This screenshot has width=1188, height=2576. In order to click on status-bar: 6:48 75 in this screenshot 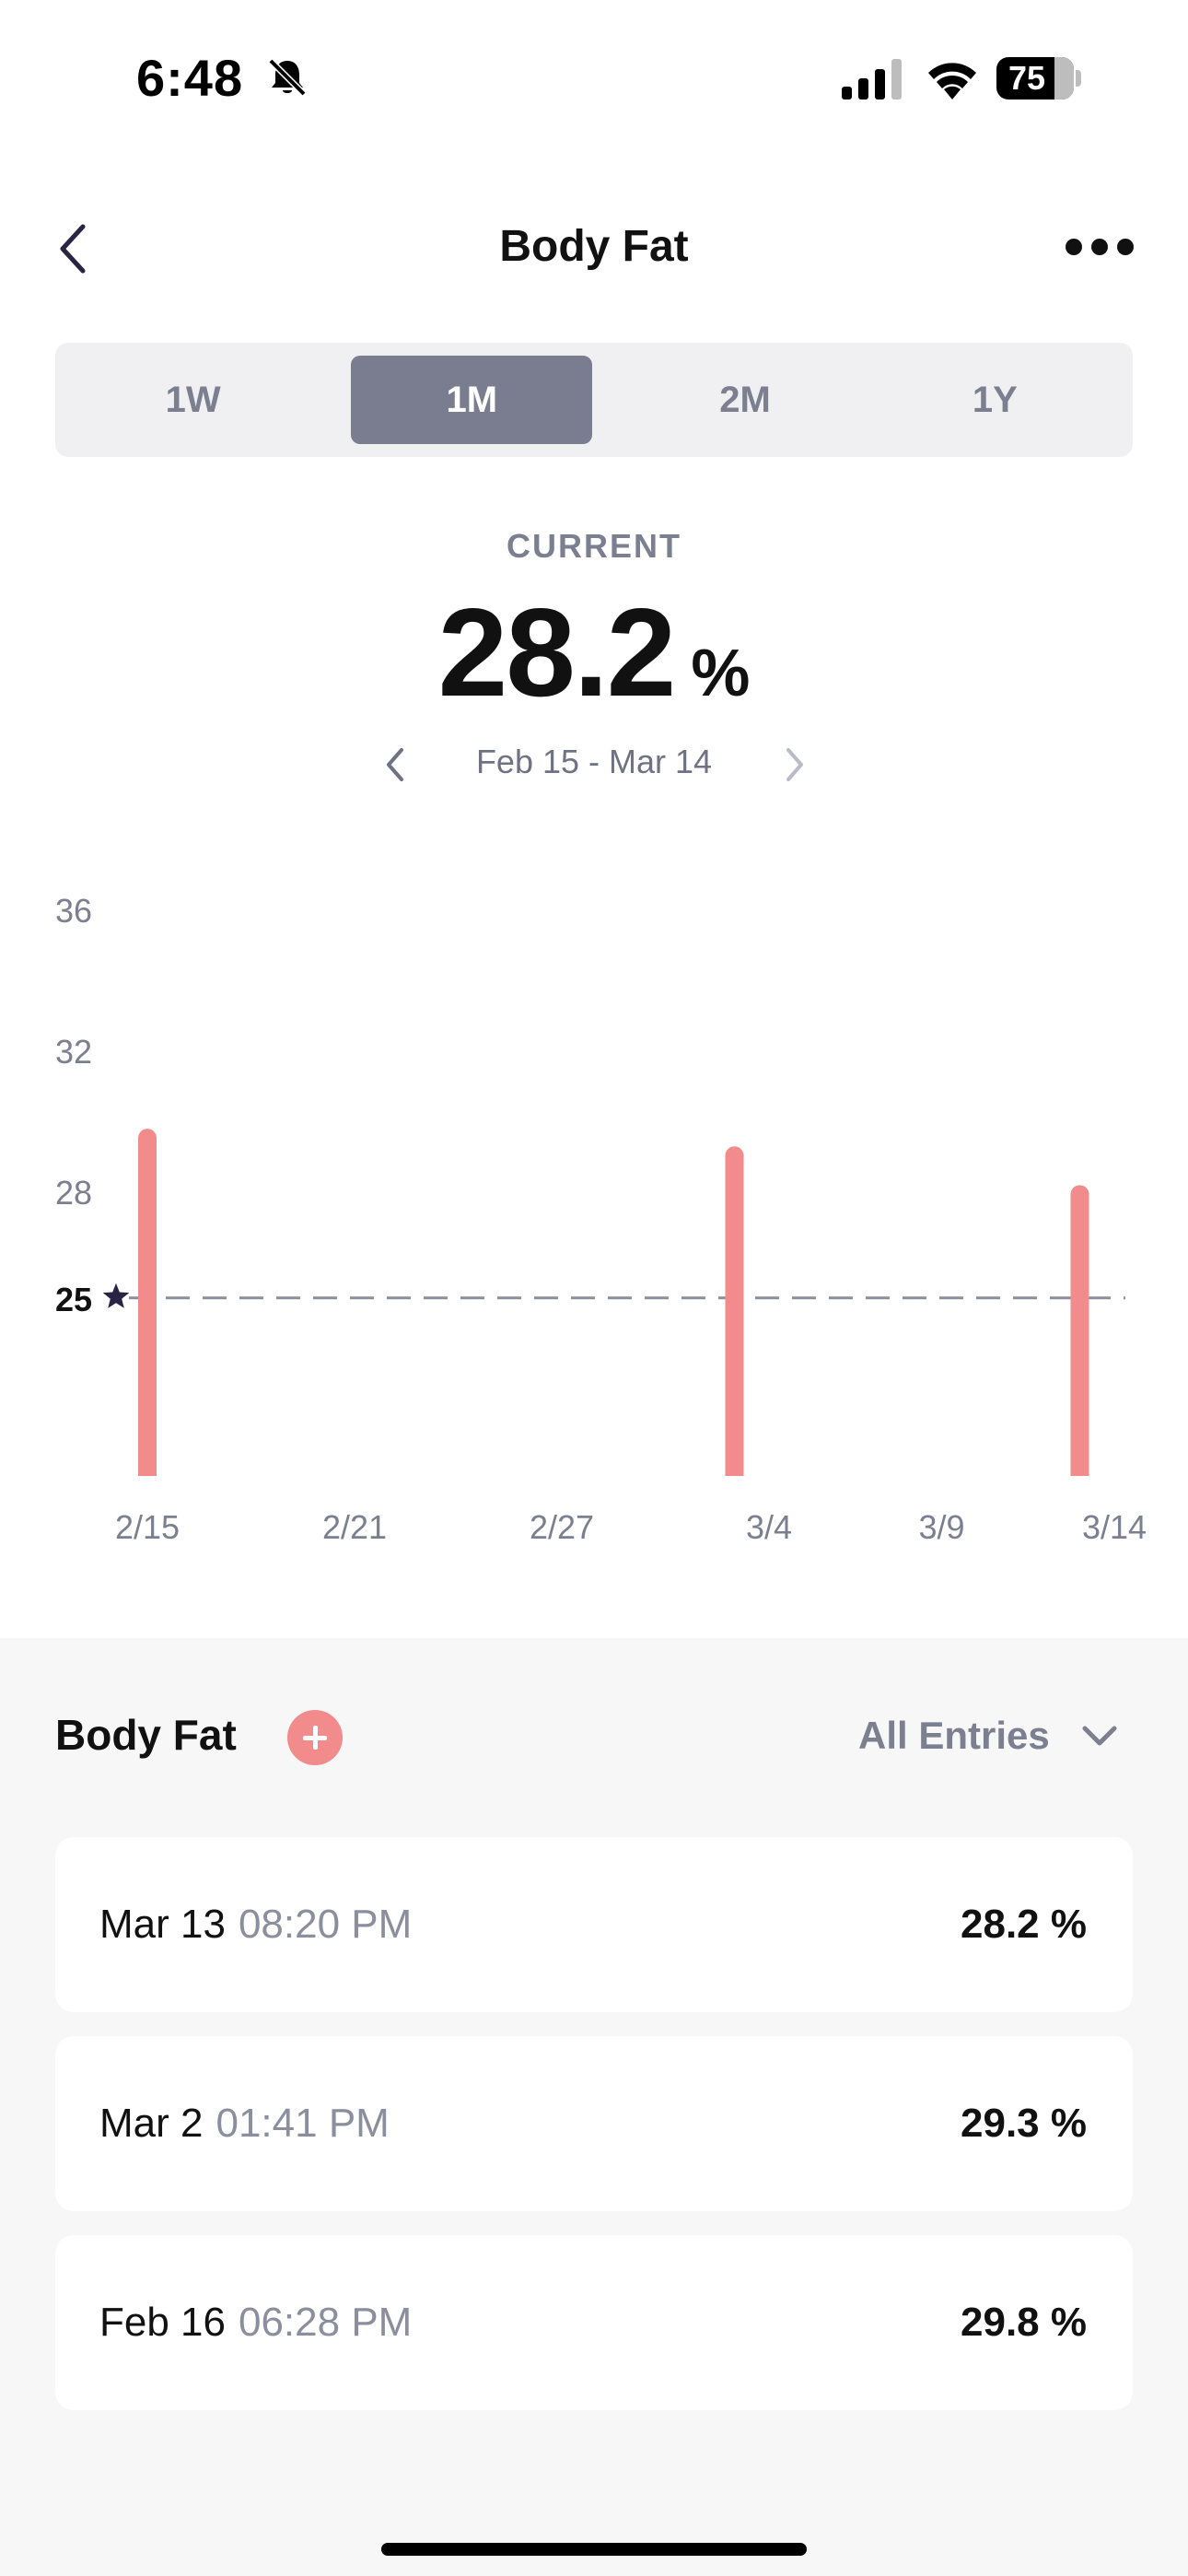, I will do `click(594, 69)`.